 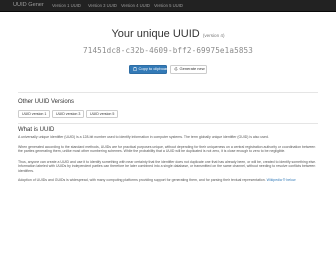 What do you see at coordinates (192, 69) in the screenshot?
I see `generate-button-label: Generate new` at bounding box center [192, 69].